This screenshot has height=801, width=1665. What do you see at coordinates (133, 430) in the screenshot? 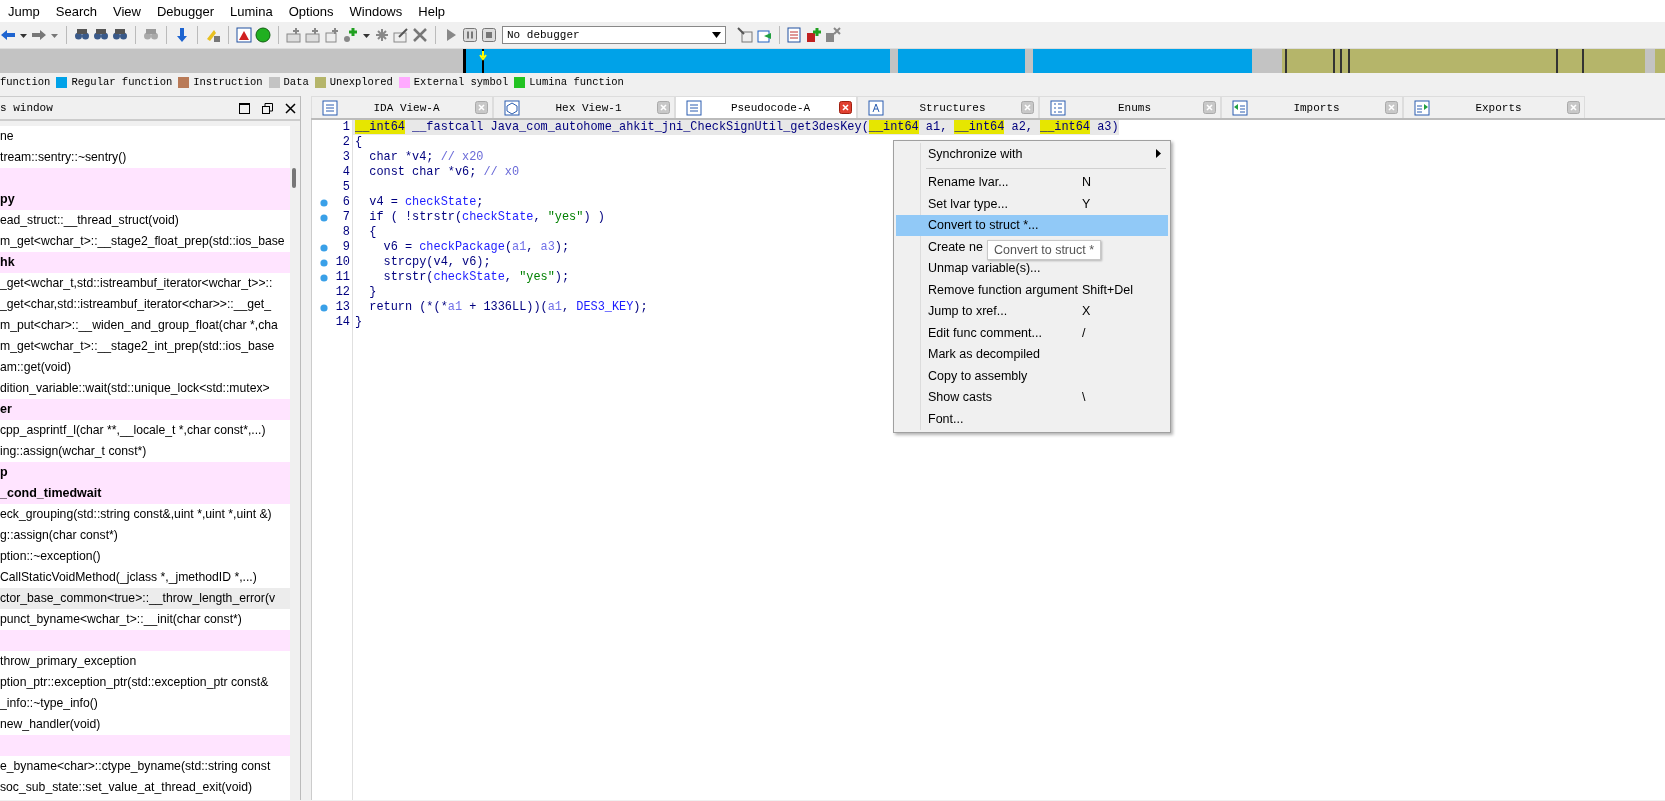
I see `function-name: cpp_asprintf_l(char **,__locale_t *,char const*,...)` at bounding box center [133, 430].